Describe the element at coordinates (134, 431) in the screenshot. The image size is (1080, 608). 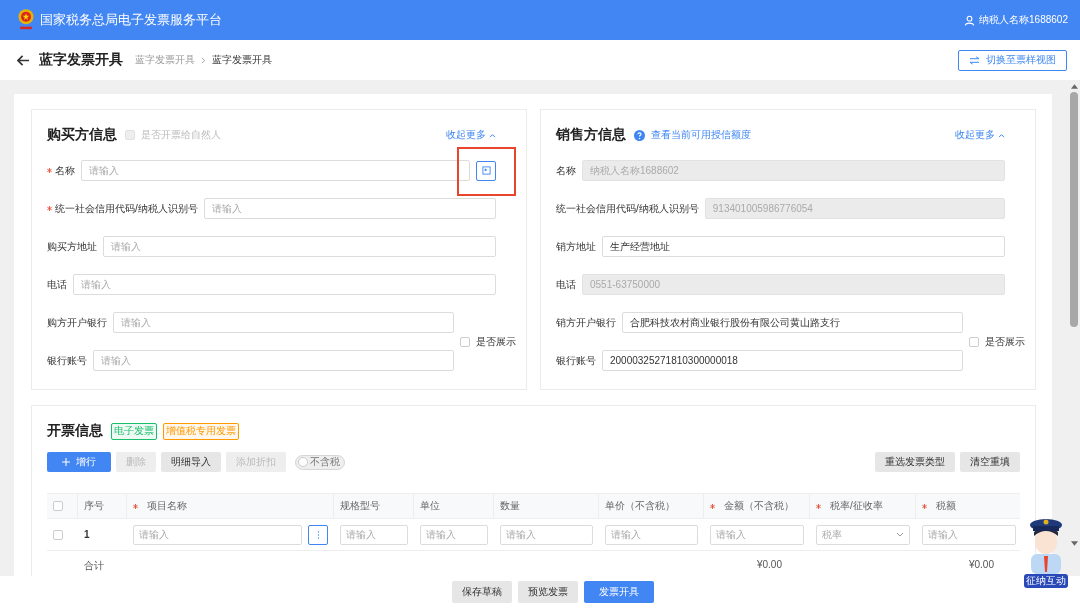
I see `invoice-tag: 电子发票` at that location.